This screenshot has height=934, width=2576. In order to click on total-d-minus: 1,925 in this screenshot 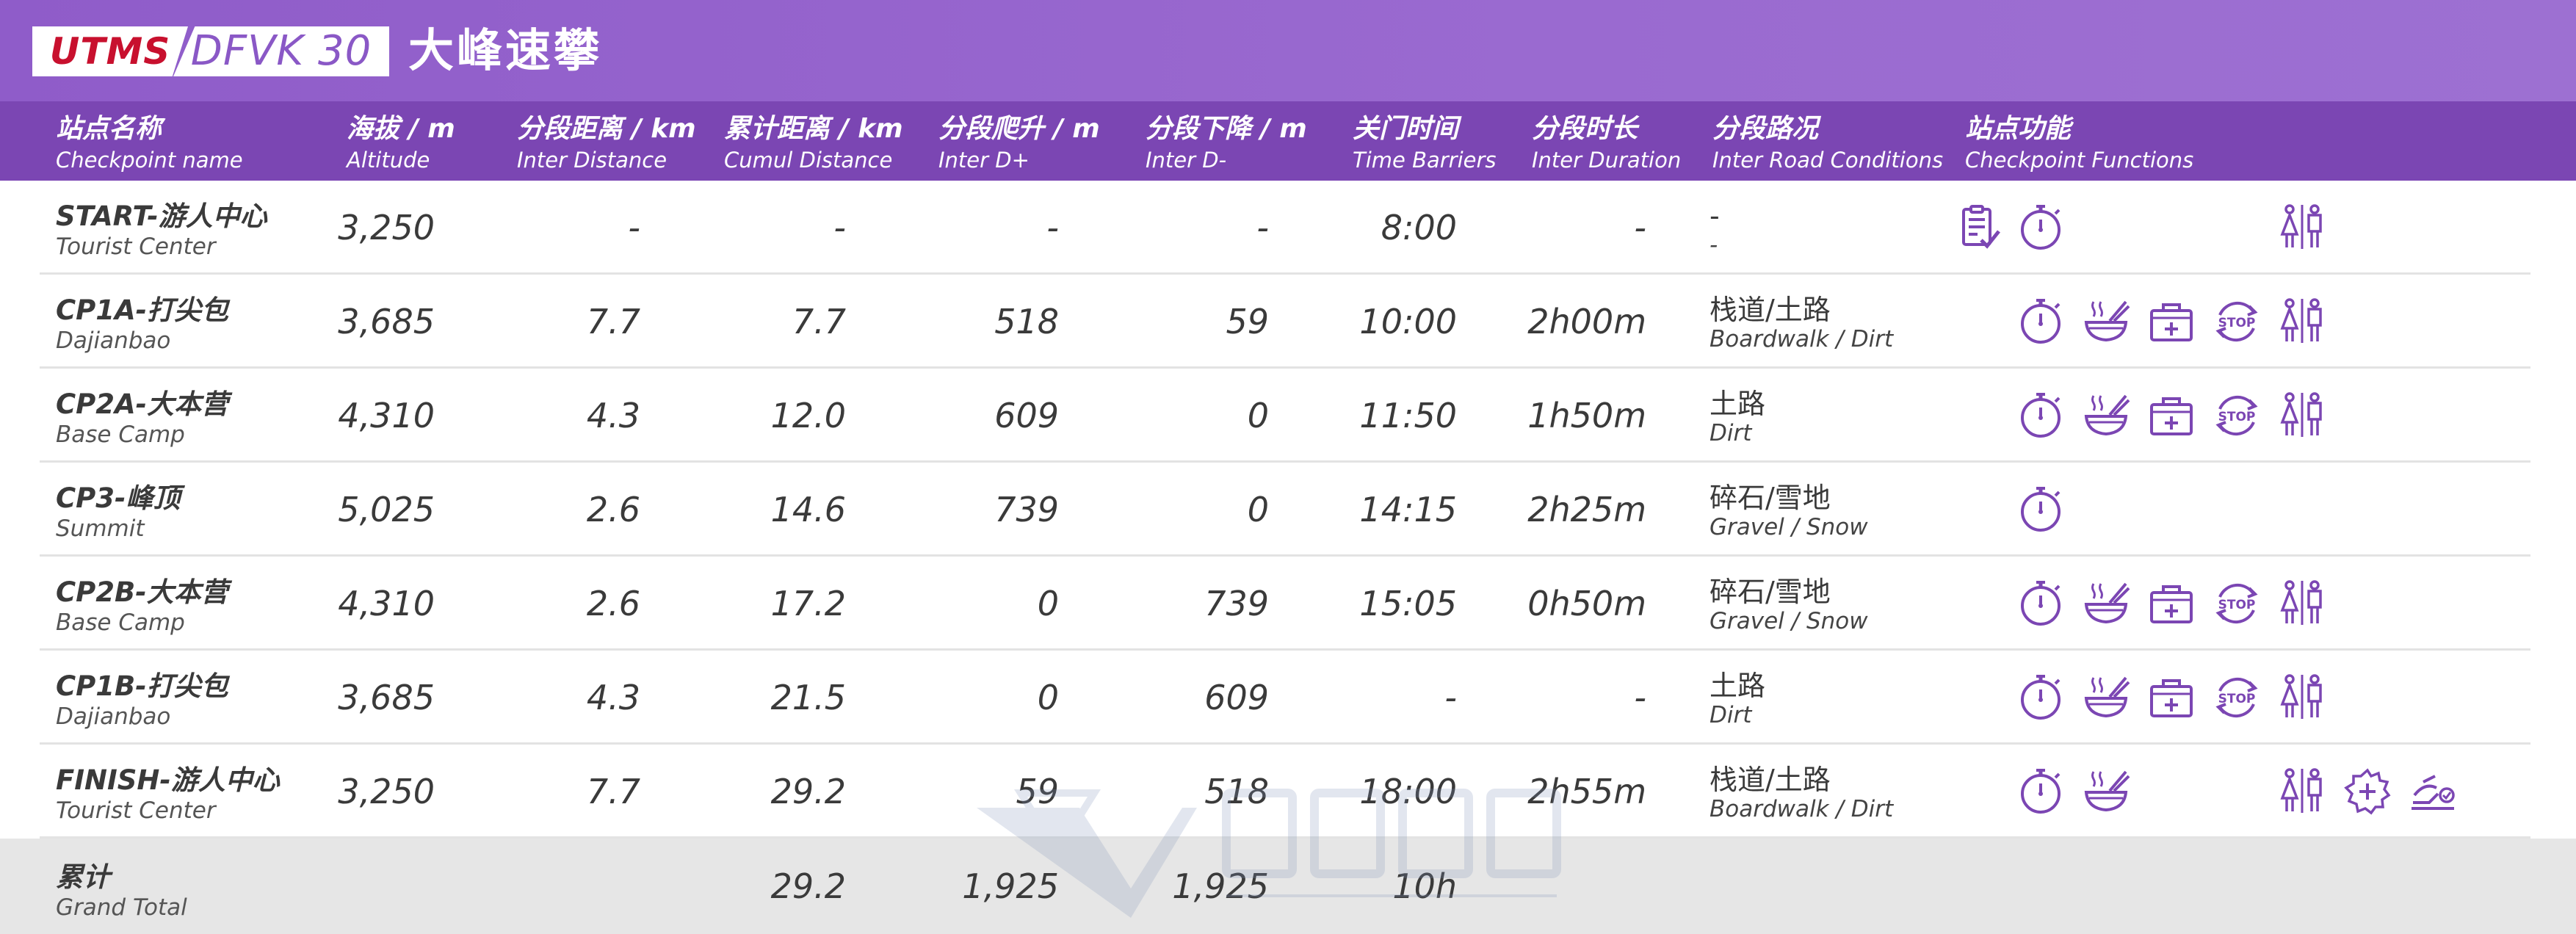, I will do `click(1220, 886)`.